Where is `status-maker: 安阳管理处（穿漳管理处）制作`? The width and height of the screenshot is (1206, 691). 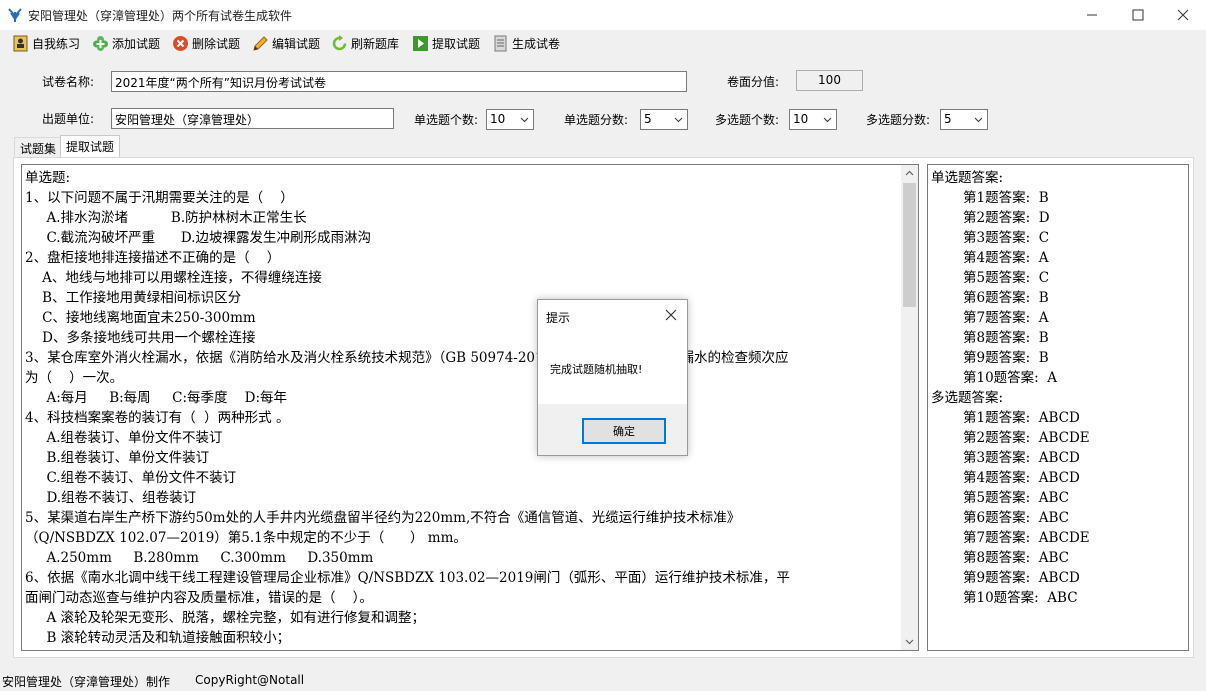 status-maker: 安阳管理处（穿漳管理处）制作 is located at coordinates (86, 682).